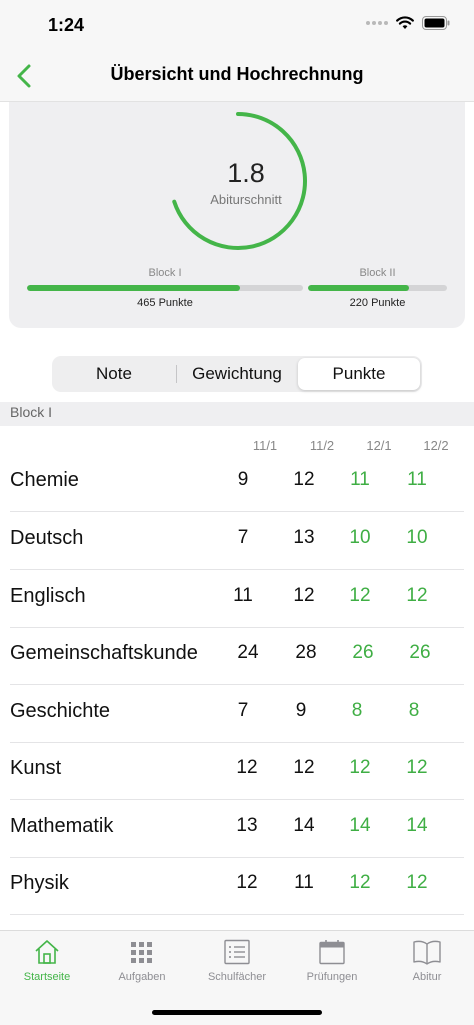  I want to click on home-indicator, so click(237, 1012).